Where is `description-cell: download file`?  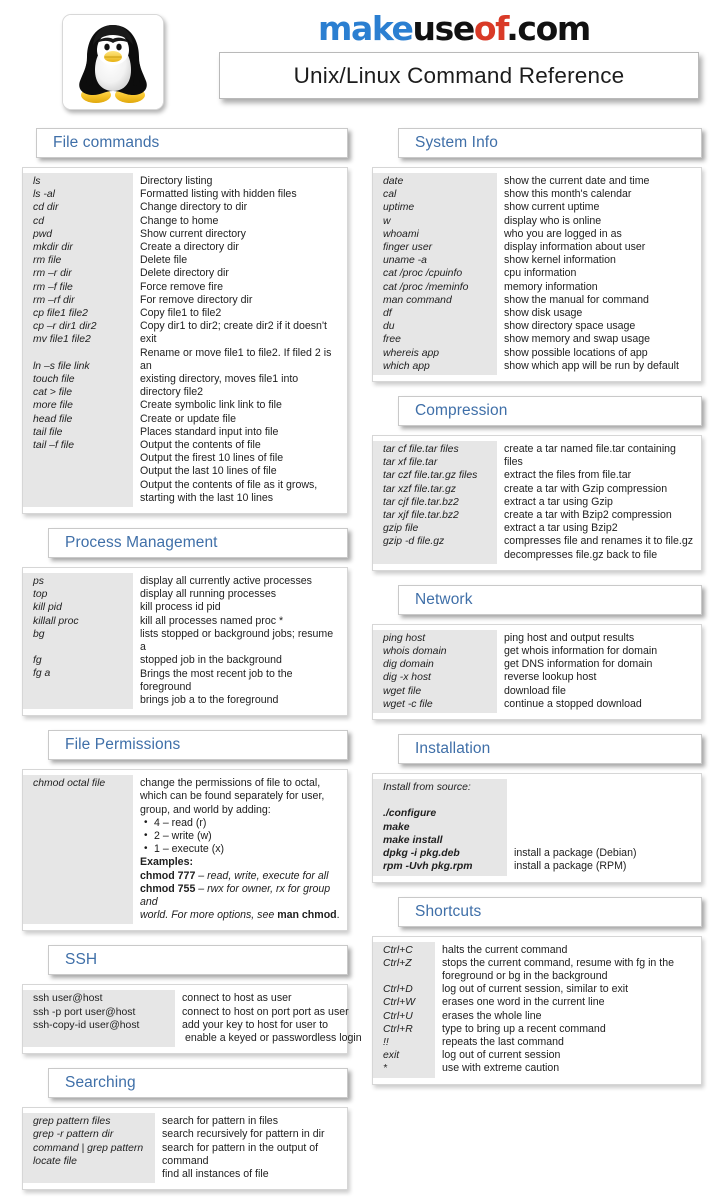 description-cell: download file is located at coordinates (535, 690).